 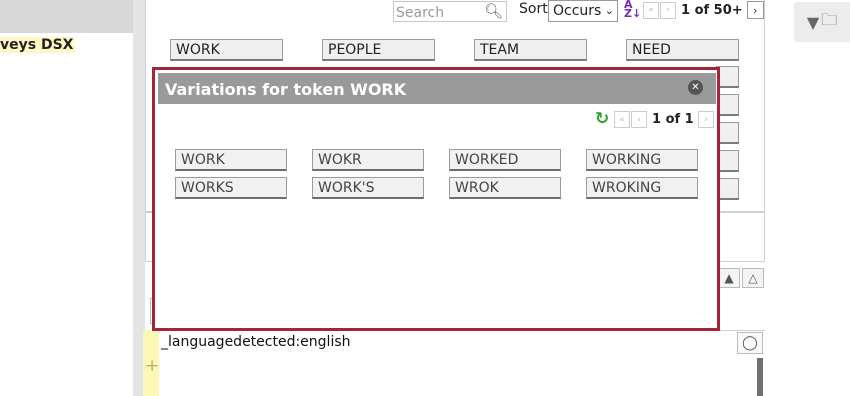 What do you see at coordinates (533, 9) in the screenshot?
I see `sort-label: Sort` at bounding box center [533, 9].